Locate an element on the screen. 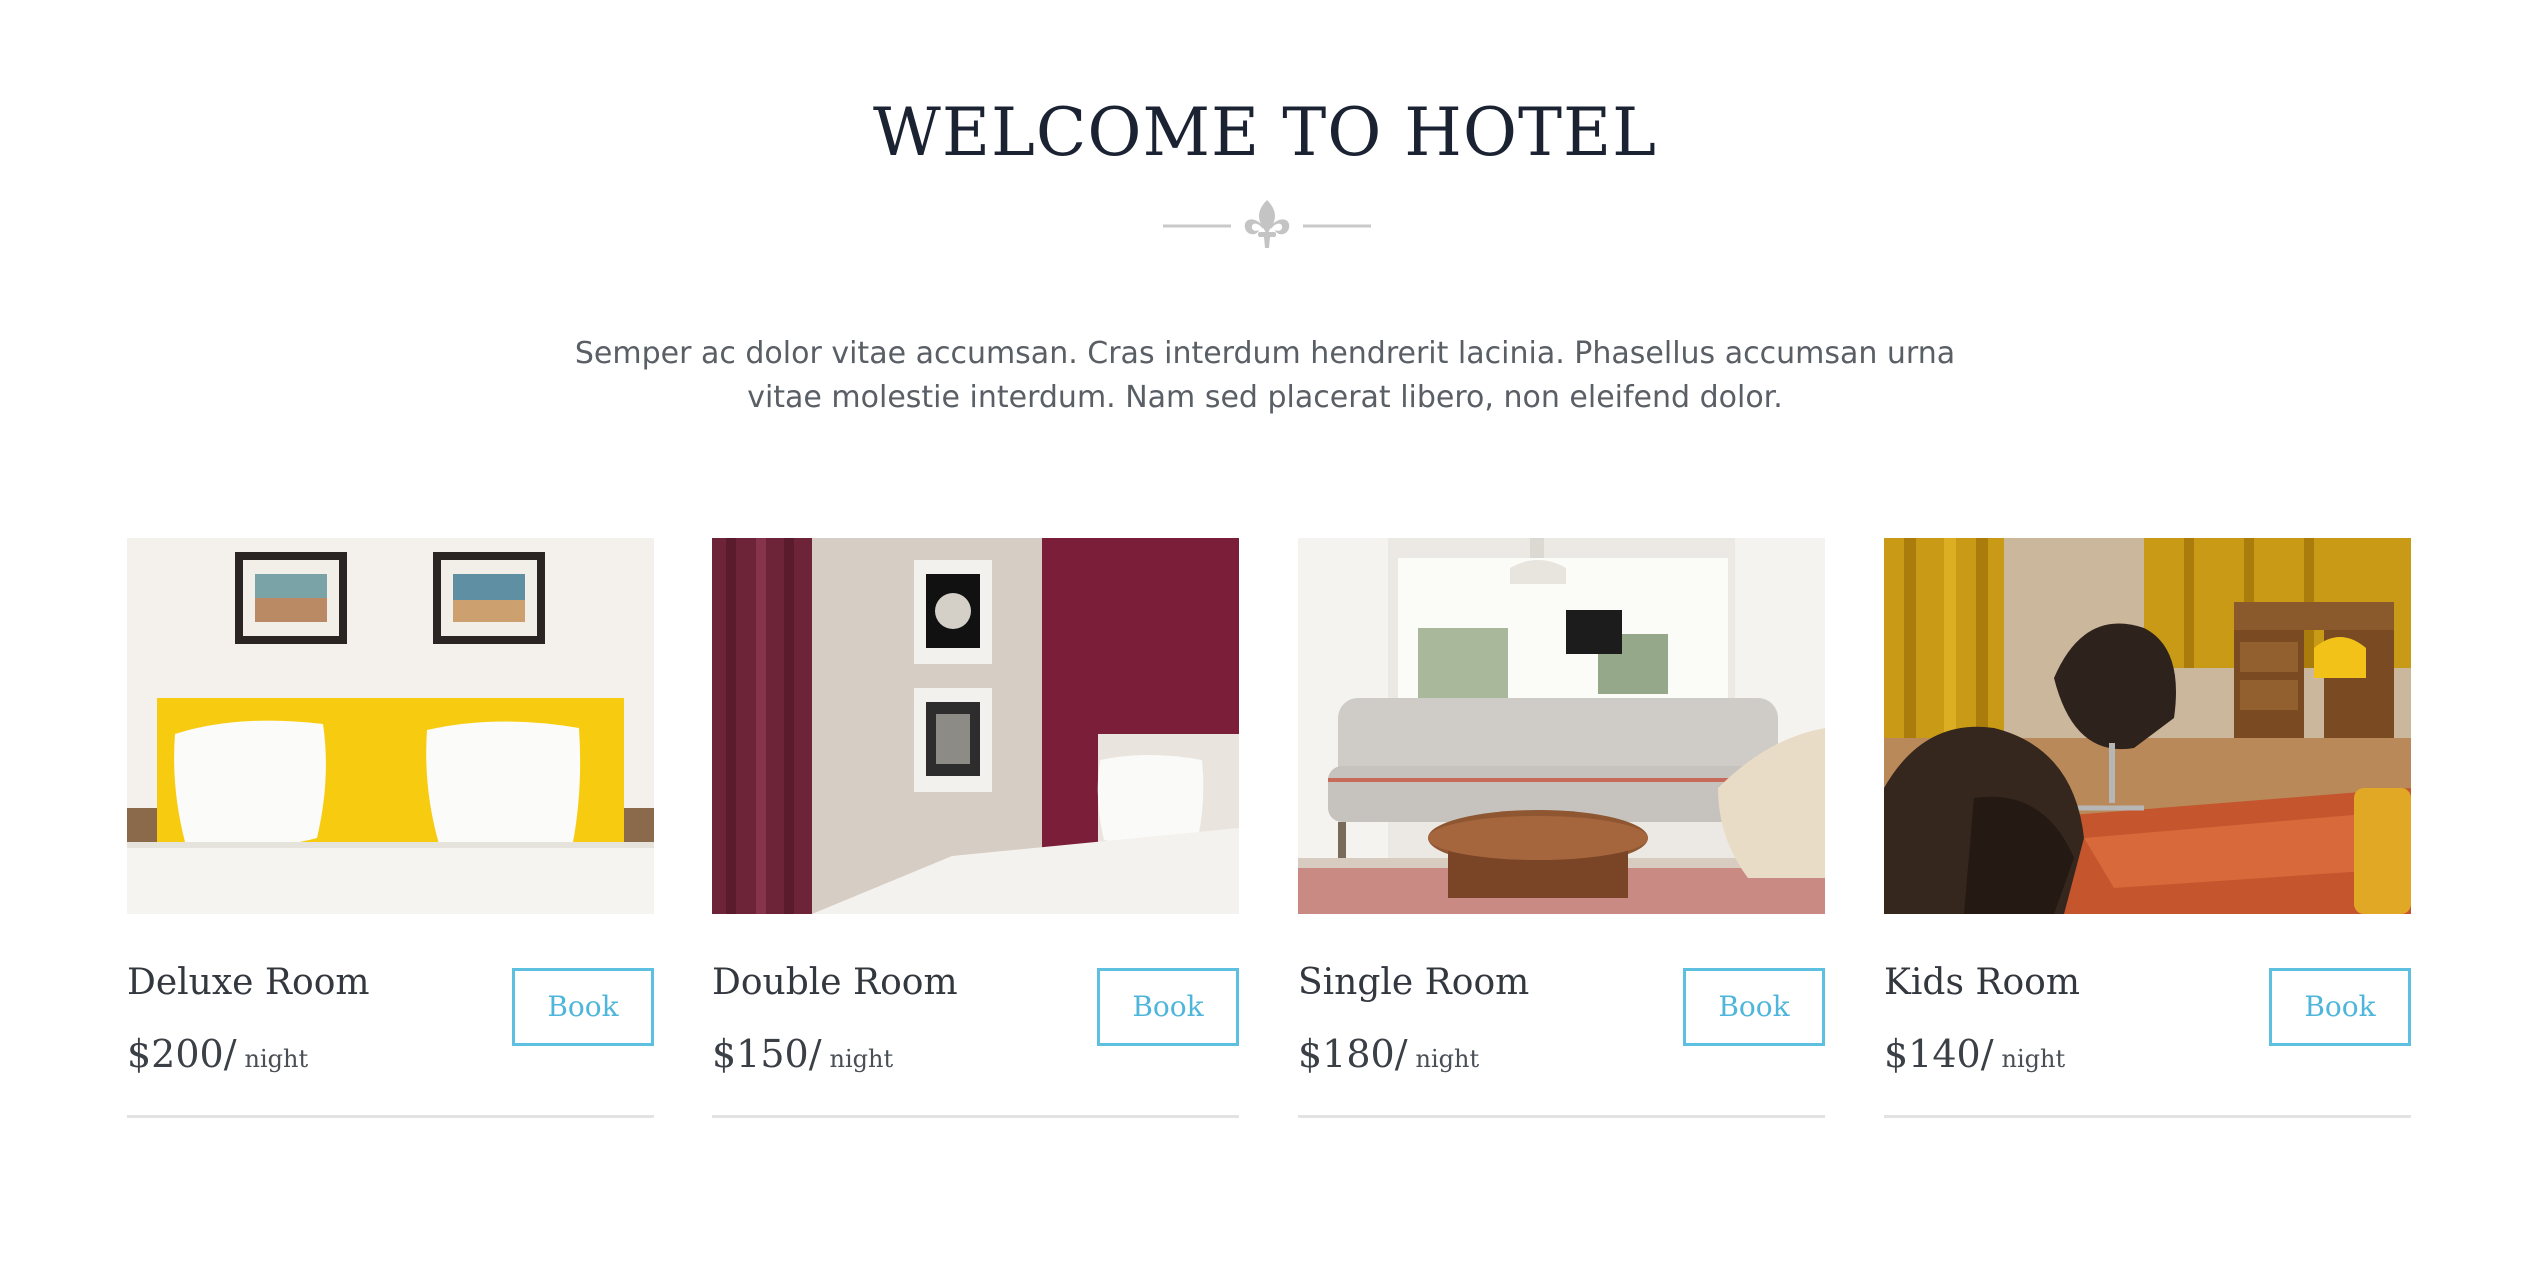  fleur-de-lis-icon is located at coordinates (1267, 224).